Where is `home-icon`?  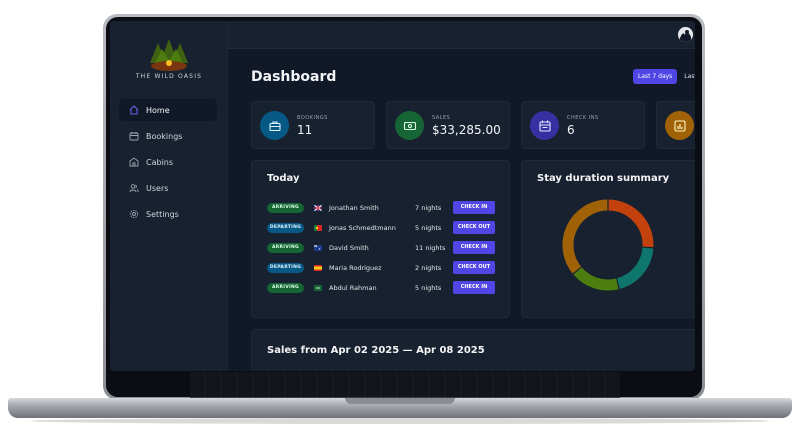 home-icon is located at coordinates (134, 110).